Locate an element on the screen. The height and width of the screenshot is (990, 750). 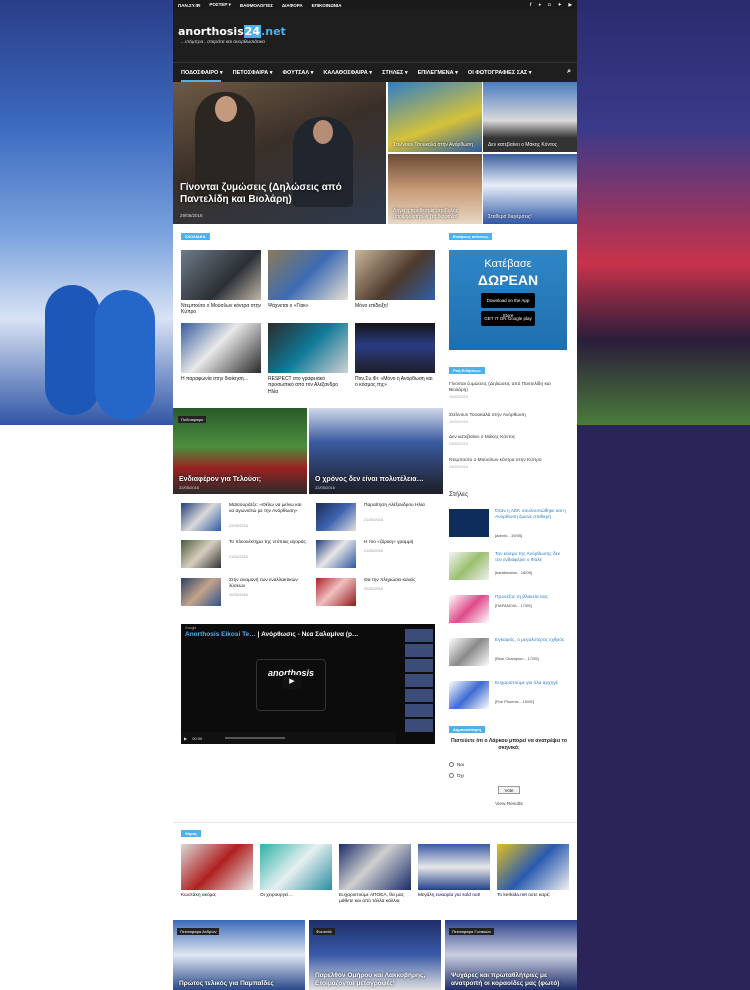
bottom-feature-tag: Πετόσφαιρα Ανδρών is located at coordinates (198, 931).